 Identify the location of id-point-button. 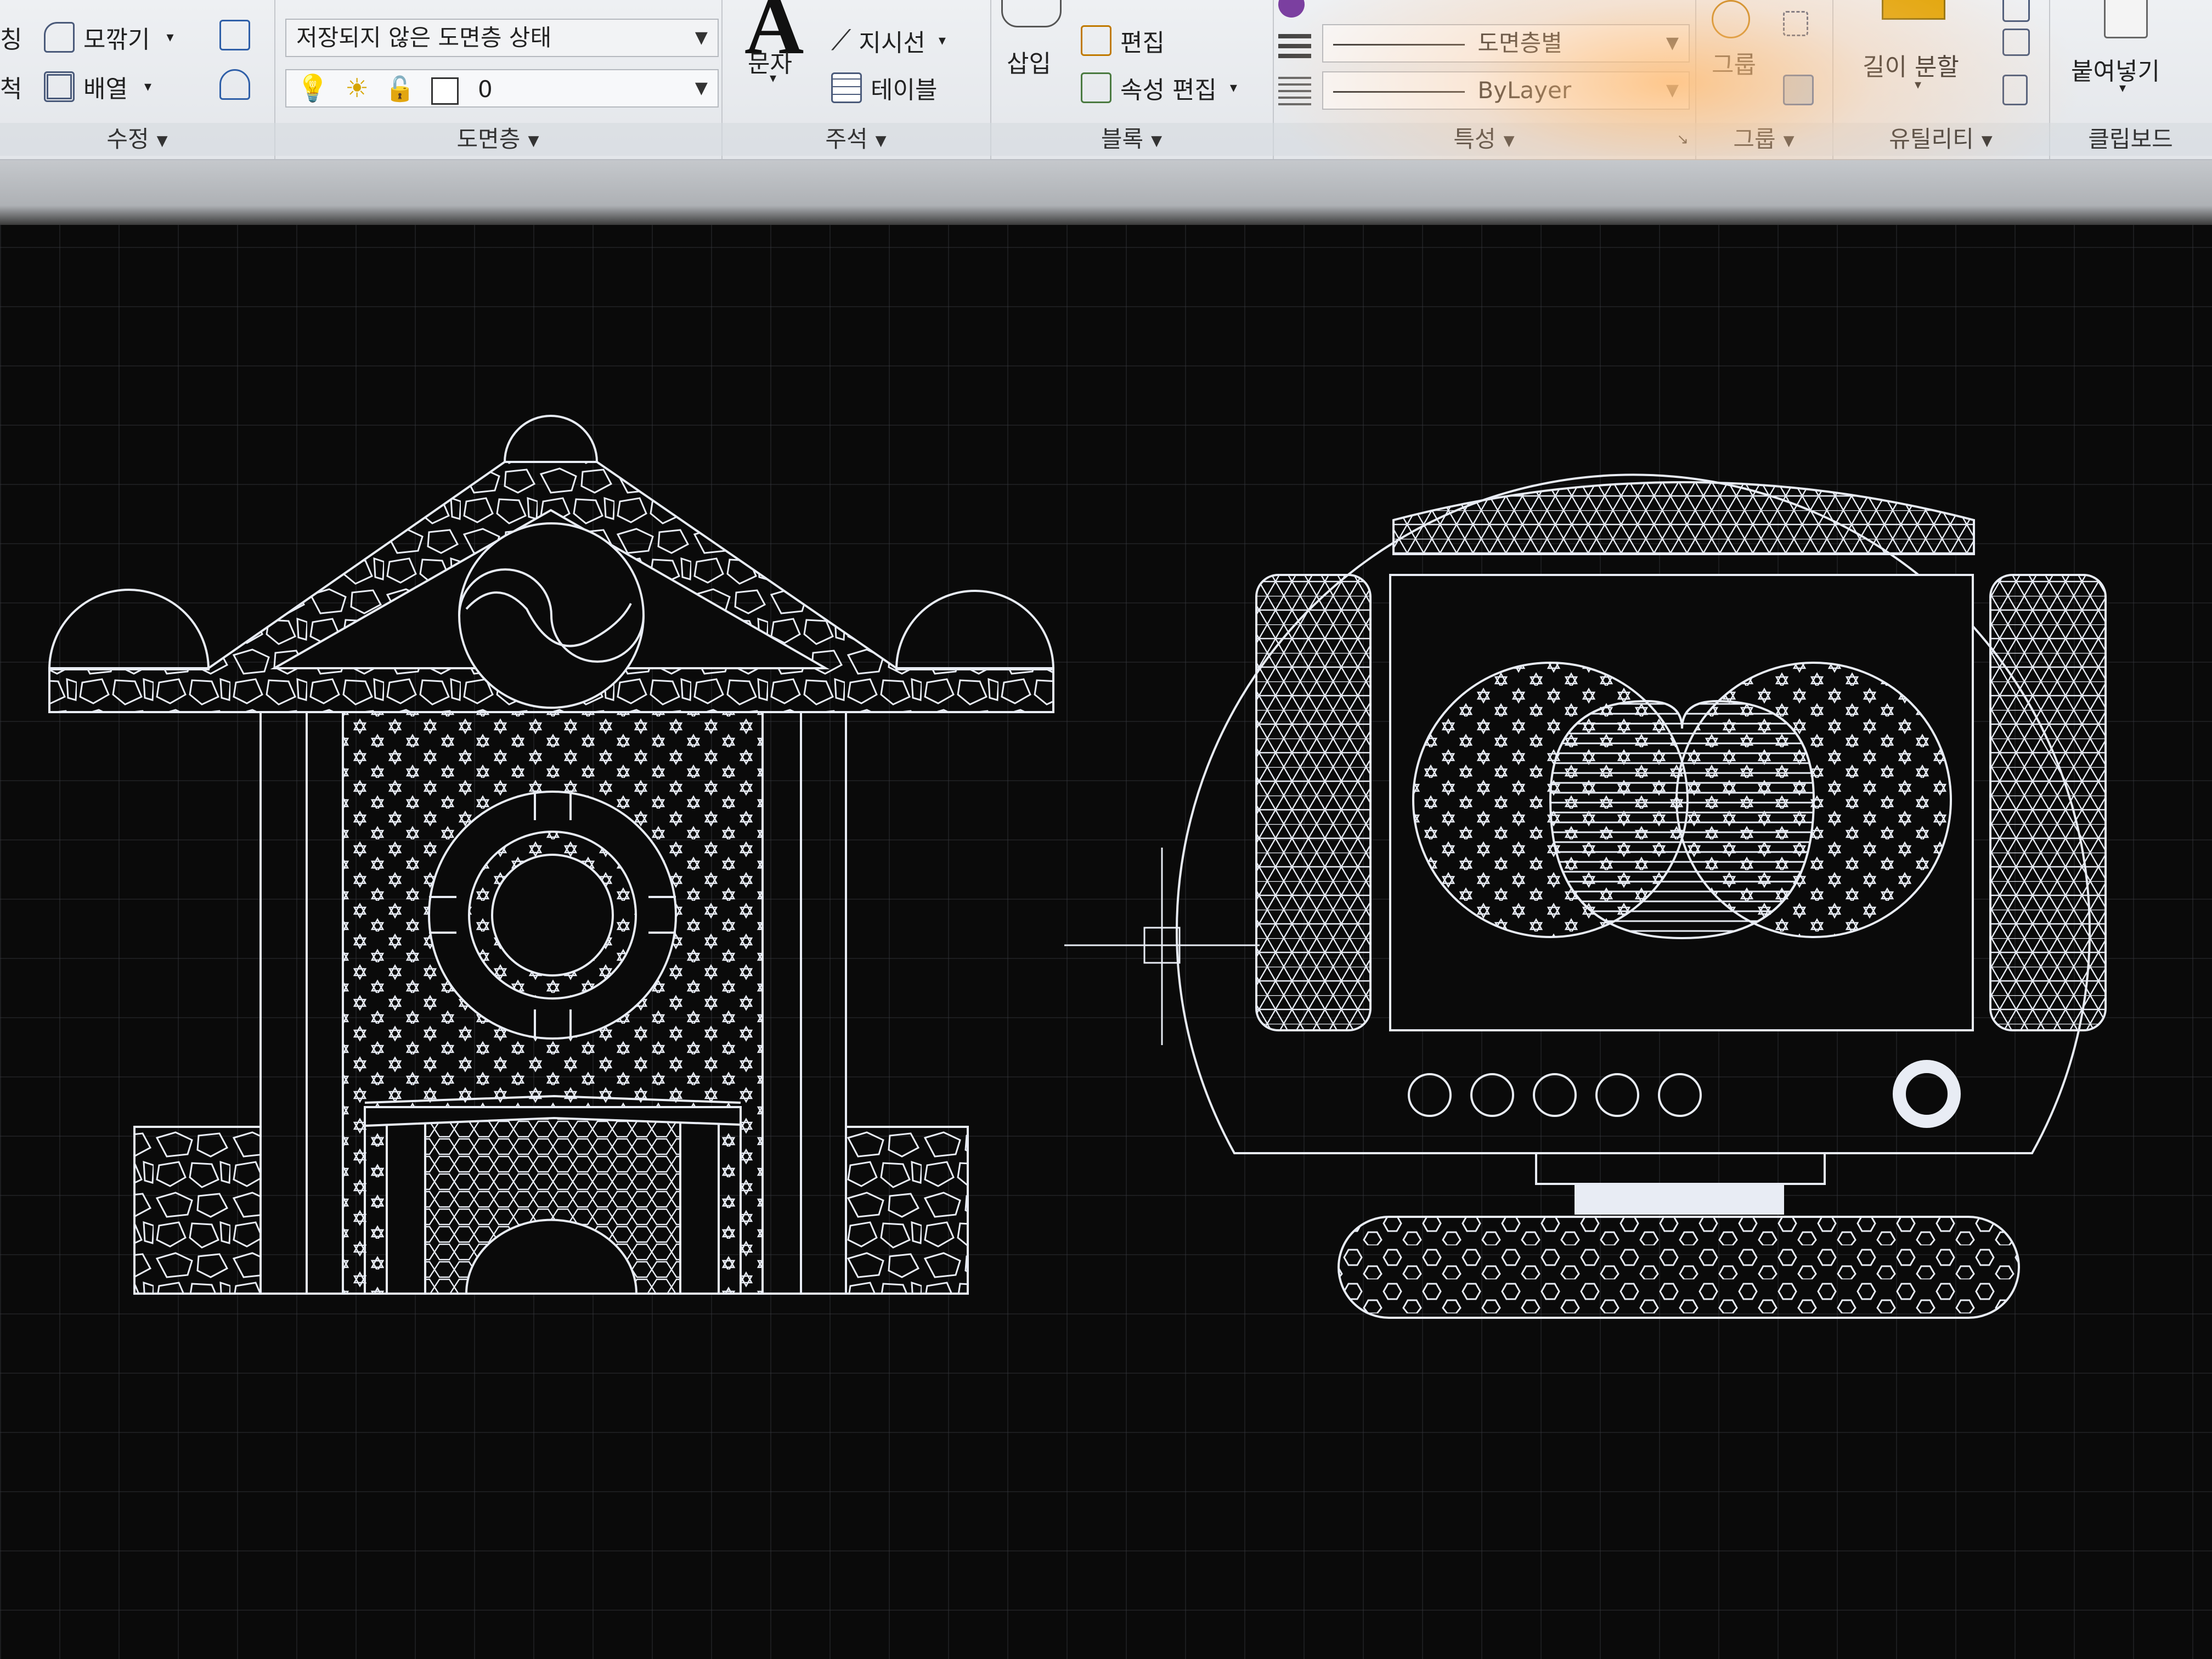
(2020, 11).